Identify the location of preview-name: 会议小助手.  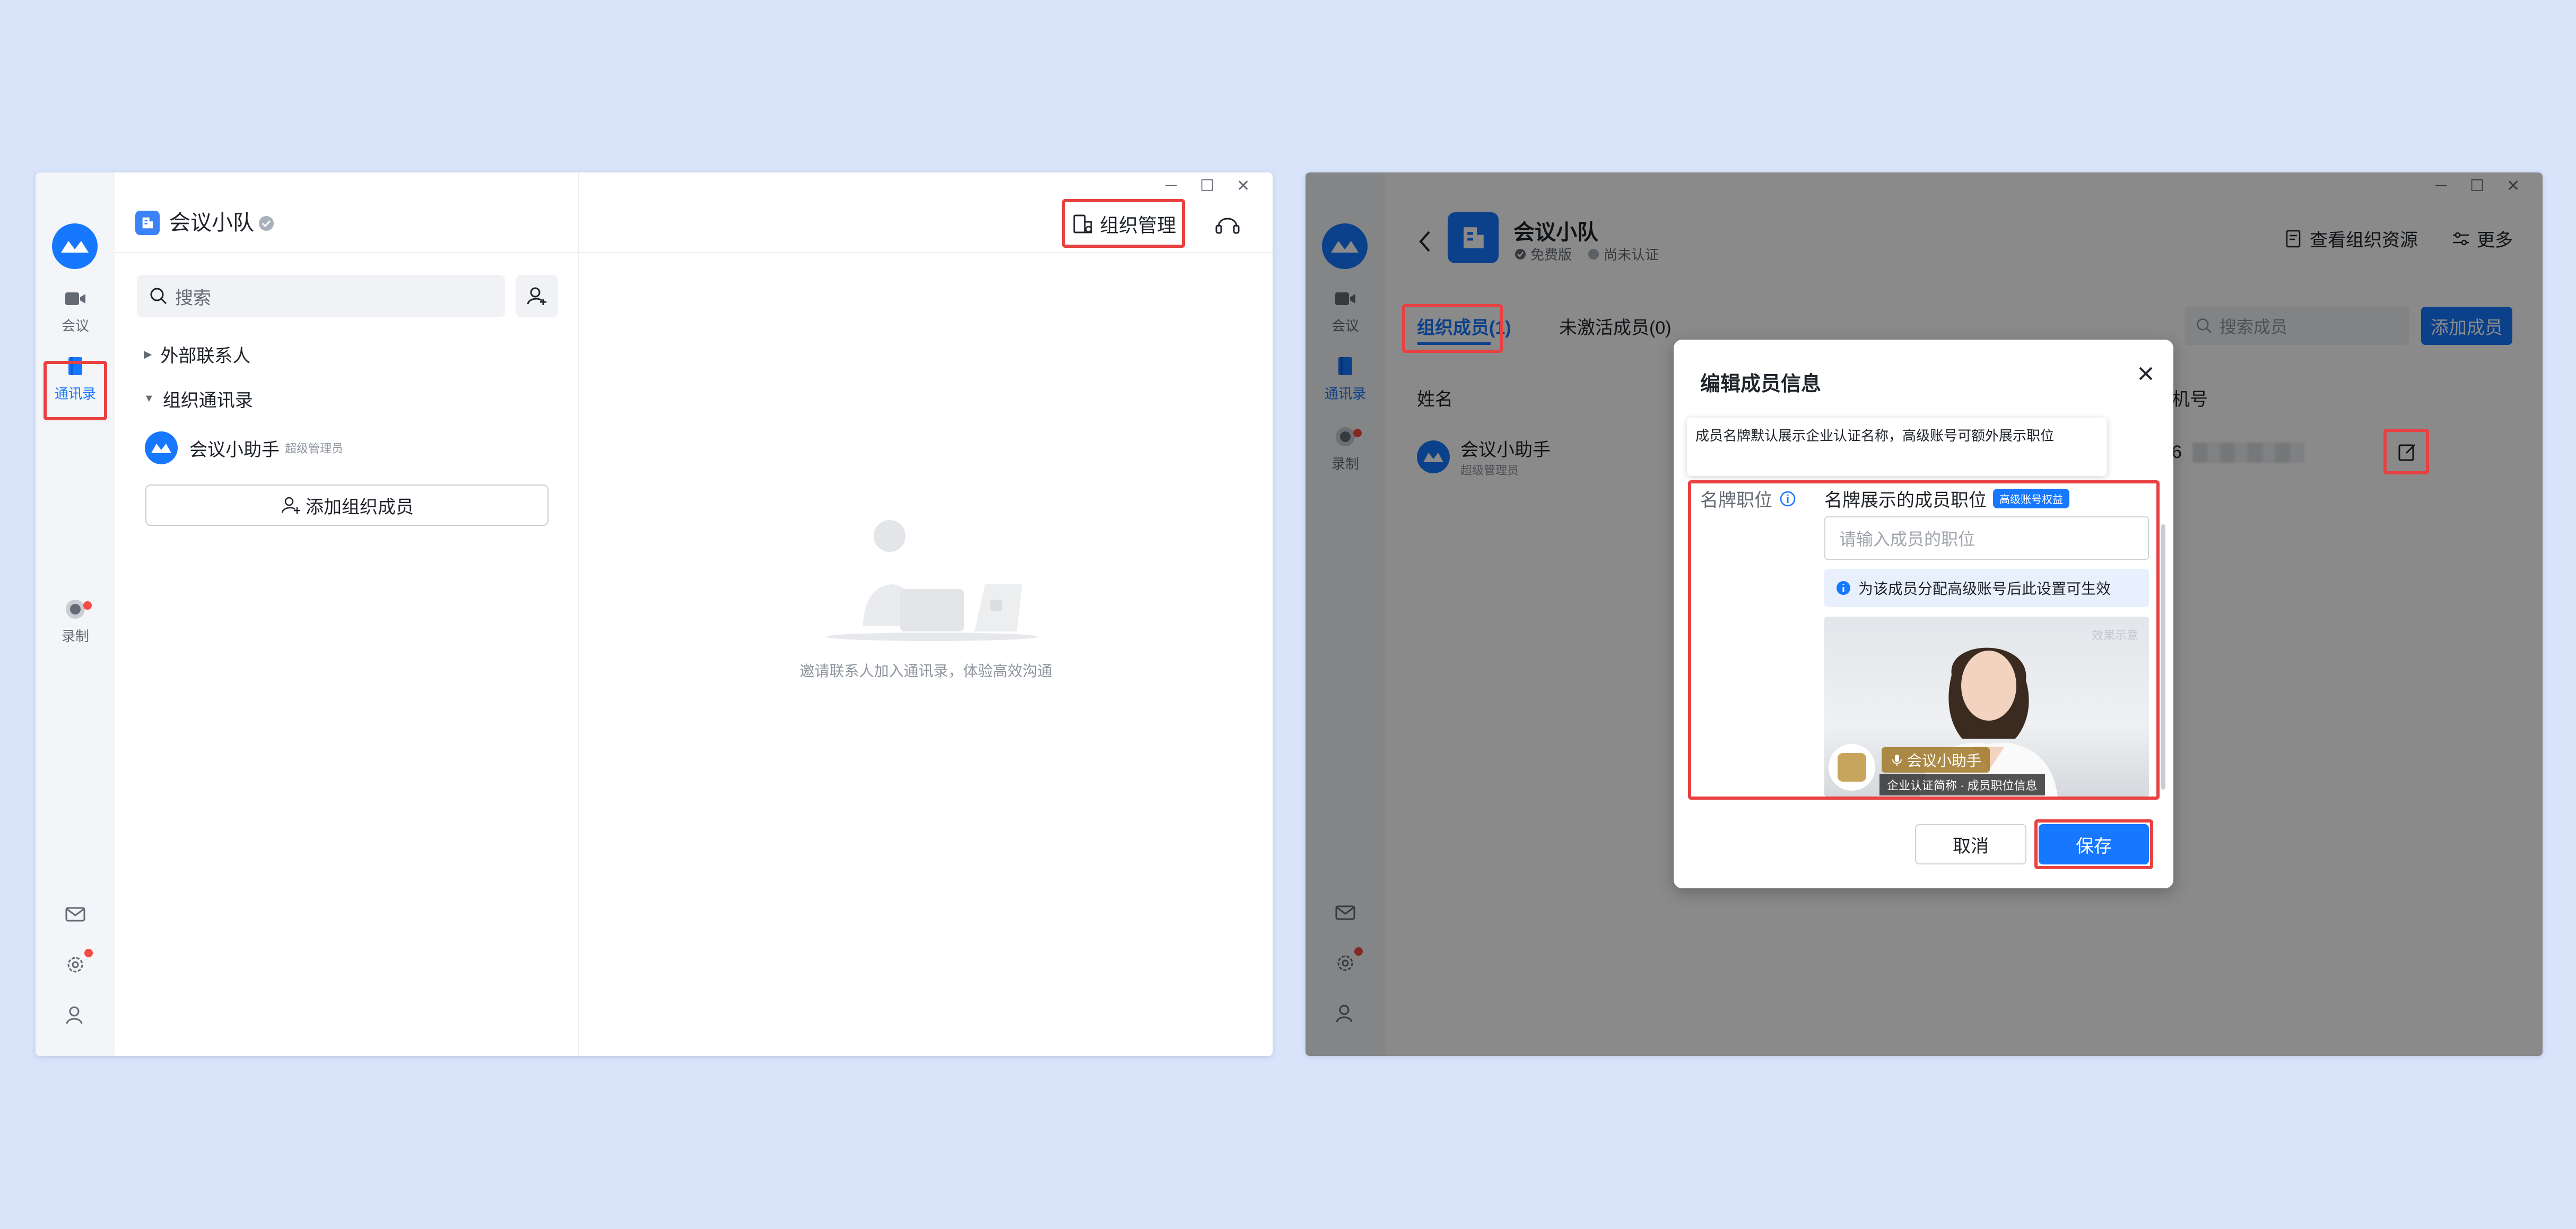
(1945, 761).